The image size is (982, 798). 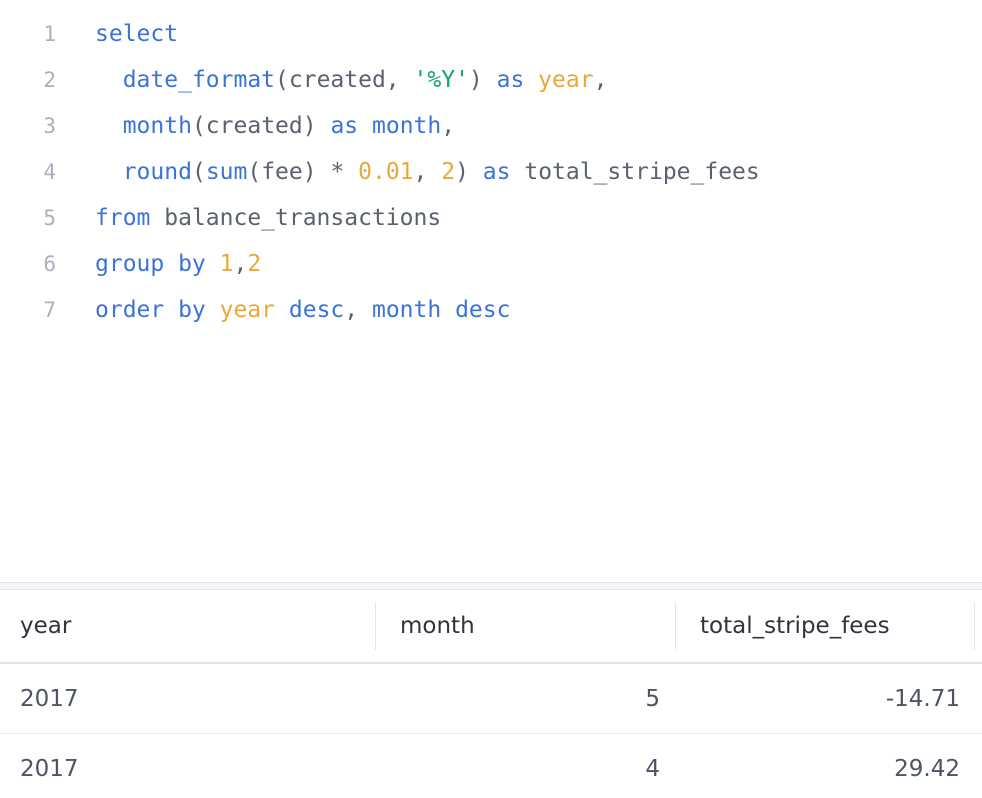 I want to click on cell-month: 4, so click(x=652, y=769).